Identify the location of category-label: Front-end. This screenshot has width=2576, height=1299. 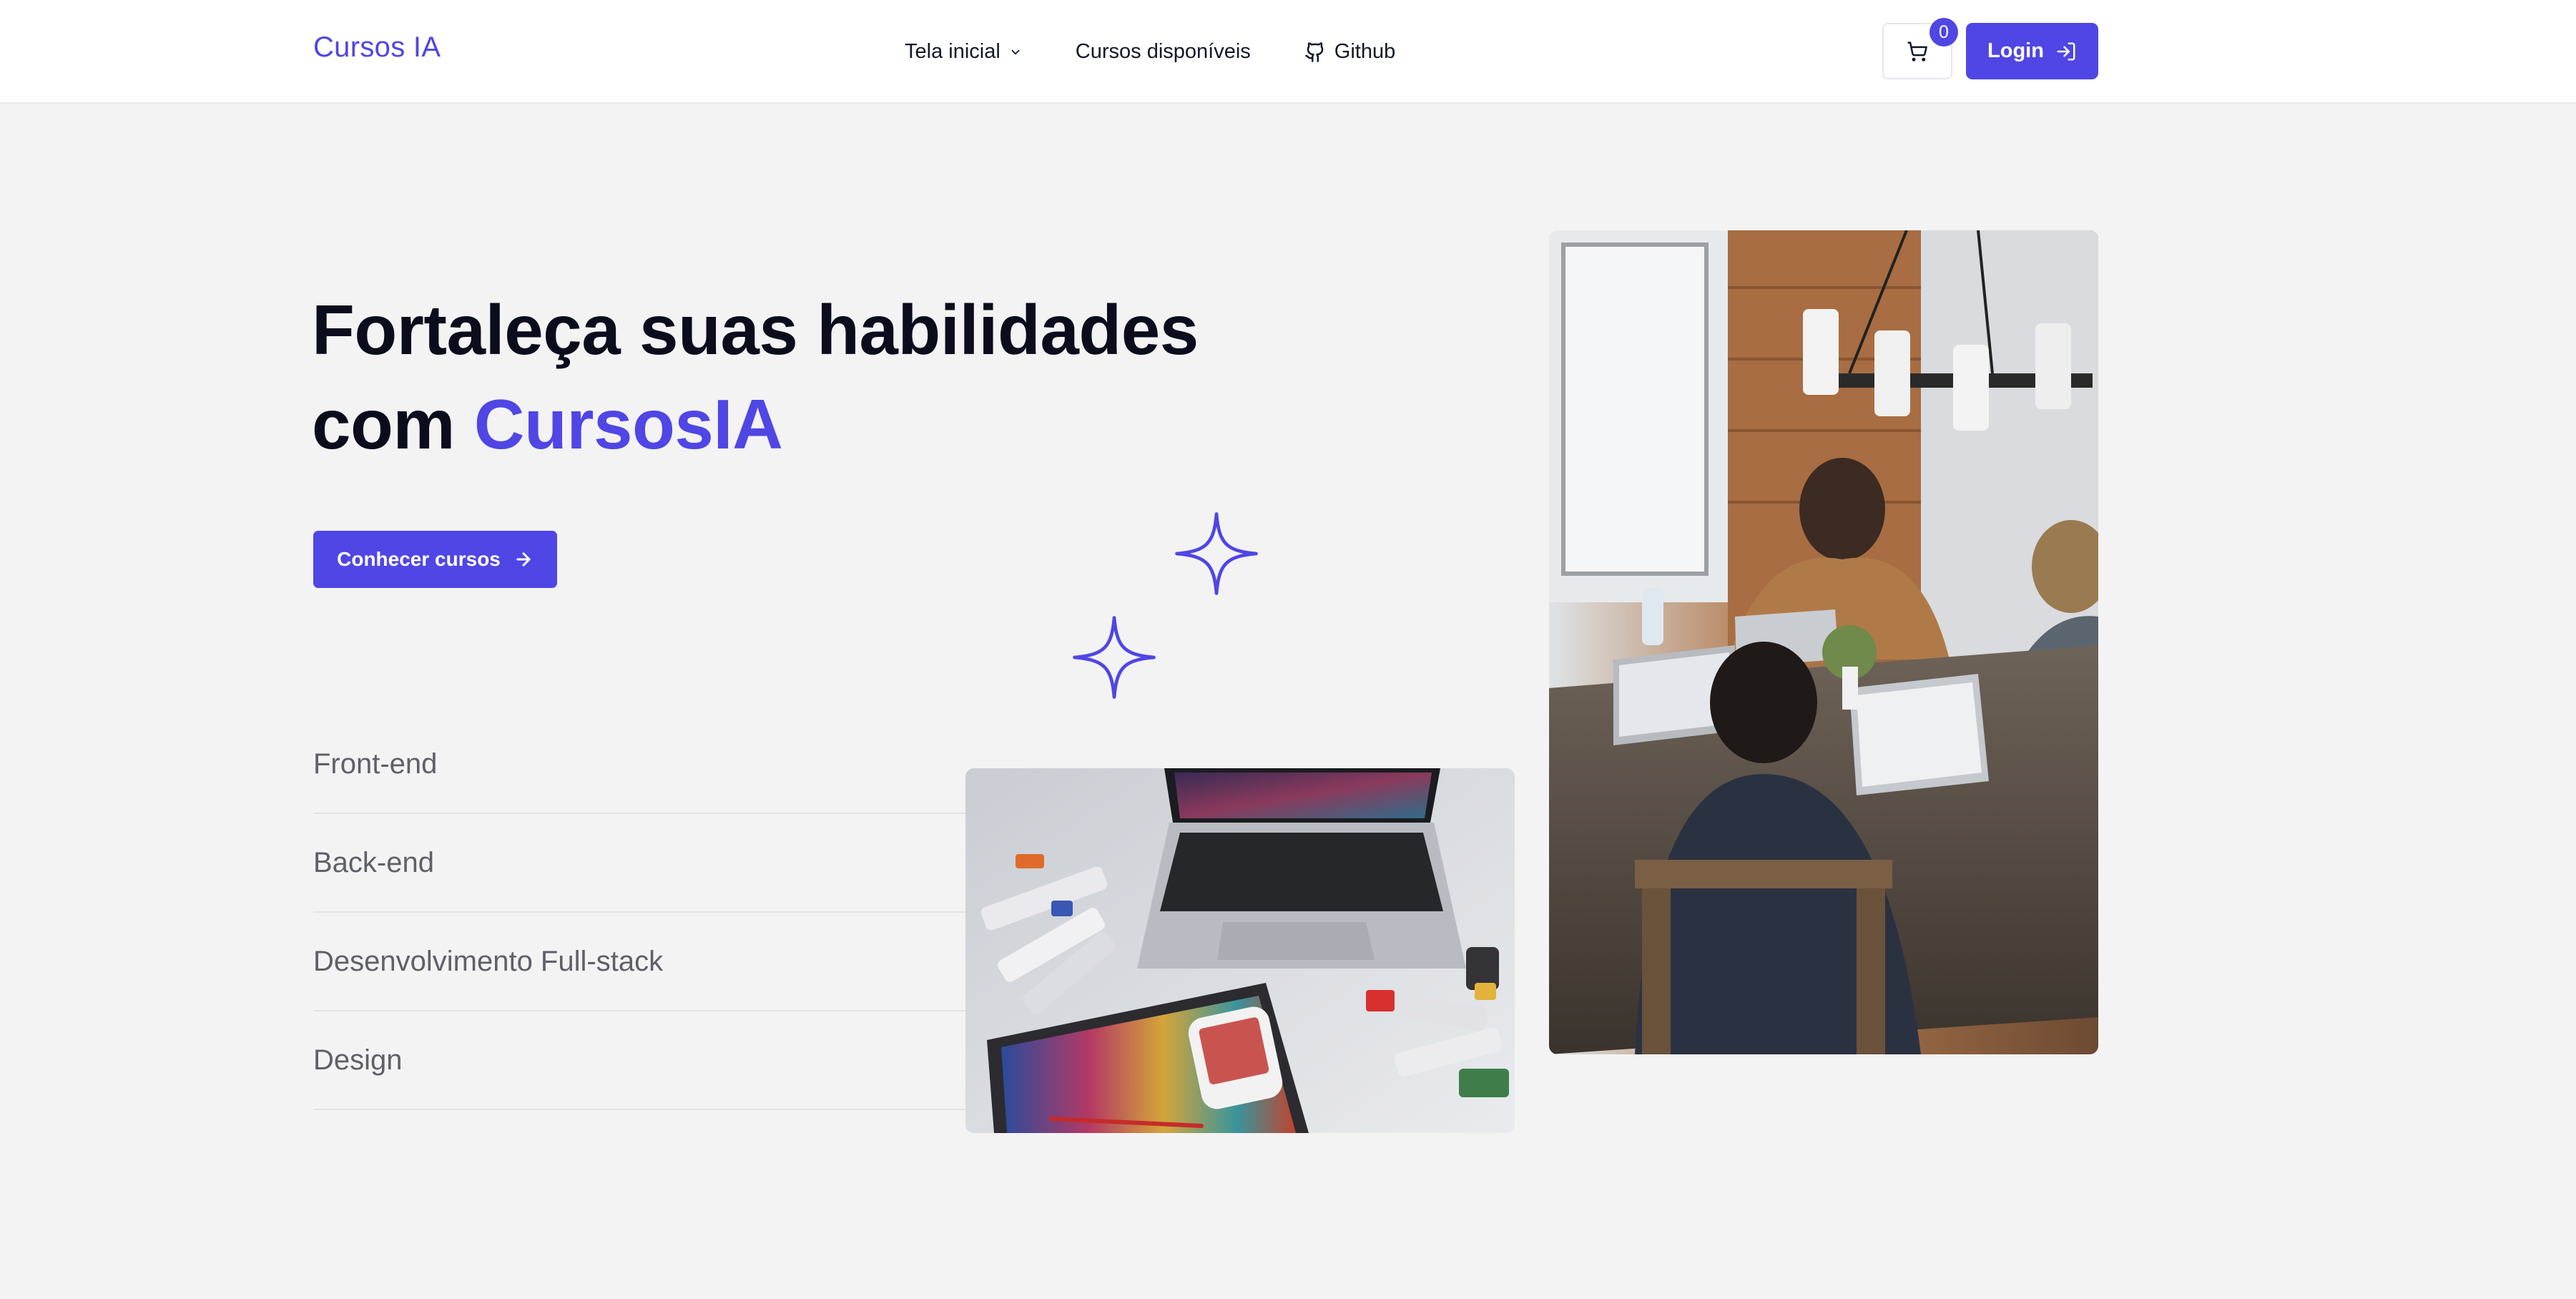
(375, 763).